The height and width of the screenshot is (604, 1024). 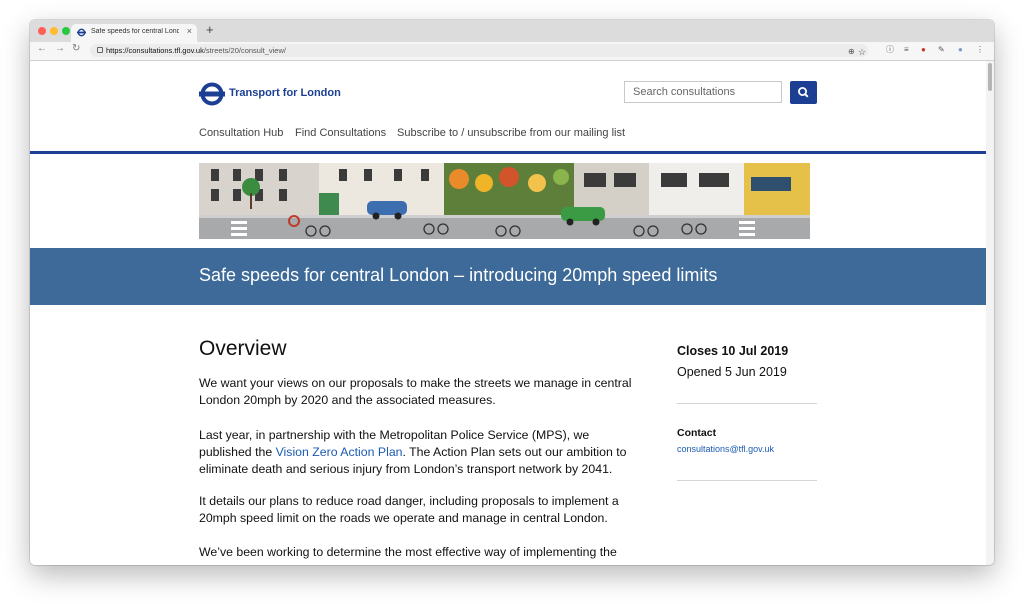 What do you see at coordinates (697, 433) in the screenshot?
I see `contact-heading: Contact` at bounding box center [697, 433].